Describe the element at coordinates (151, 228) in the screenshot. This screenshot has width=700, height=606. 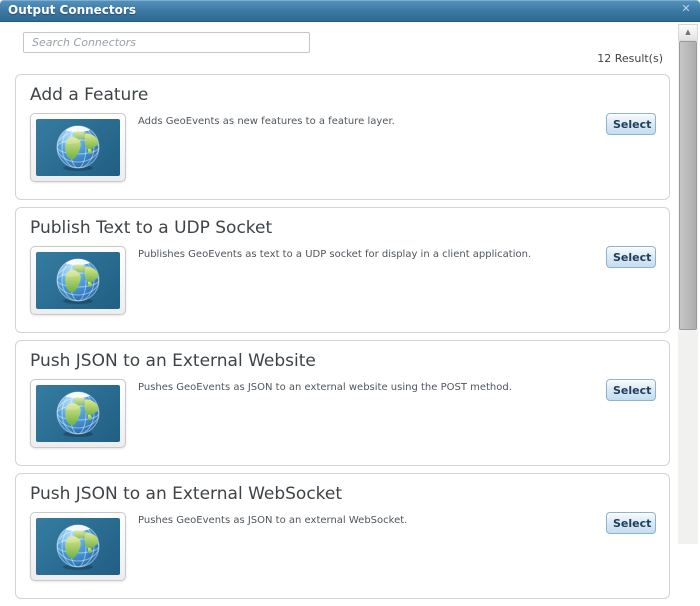
I see `connector-title: Publish Text to a UDP Socket` at that location.